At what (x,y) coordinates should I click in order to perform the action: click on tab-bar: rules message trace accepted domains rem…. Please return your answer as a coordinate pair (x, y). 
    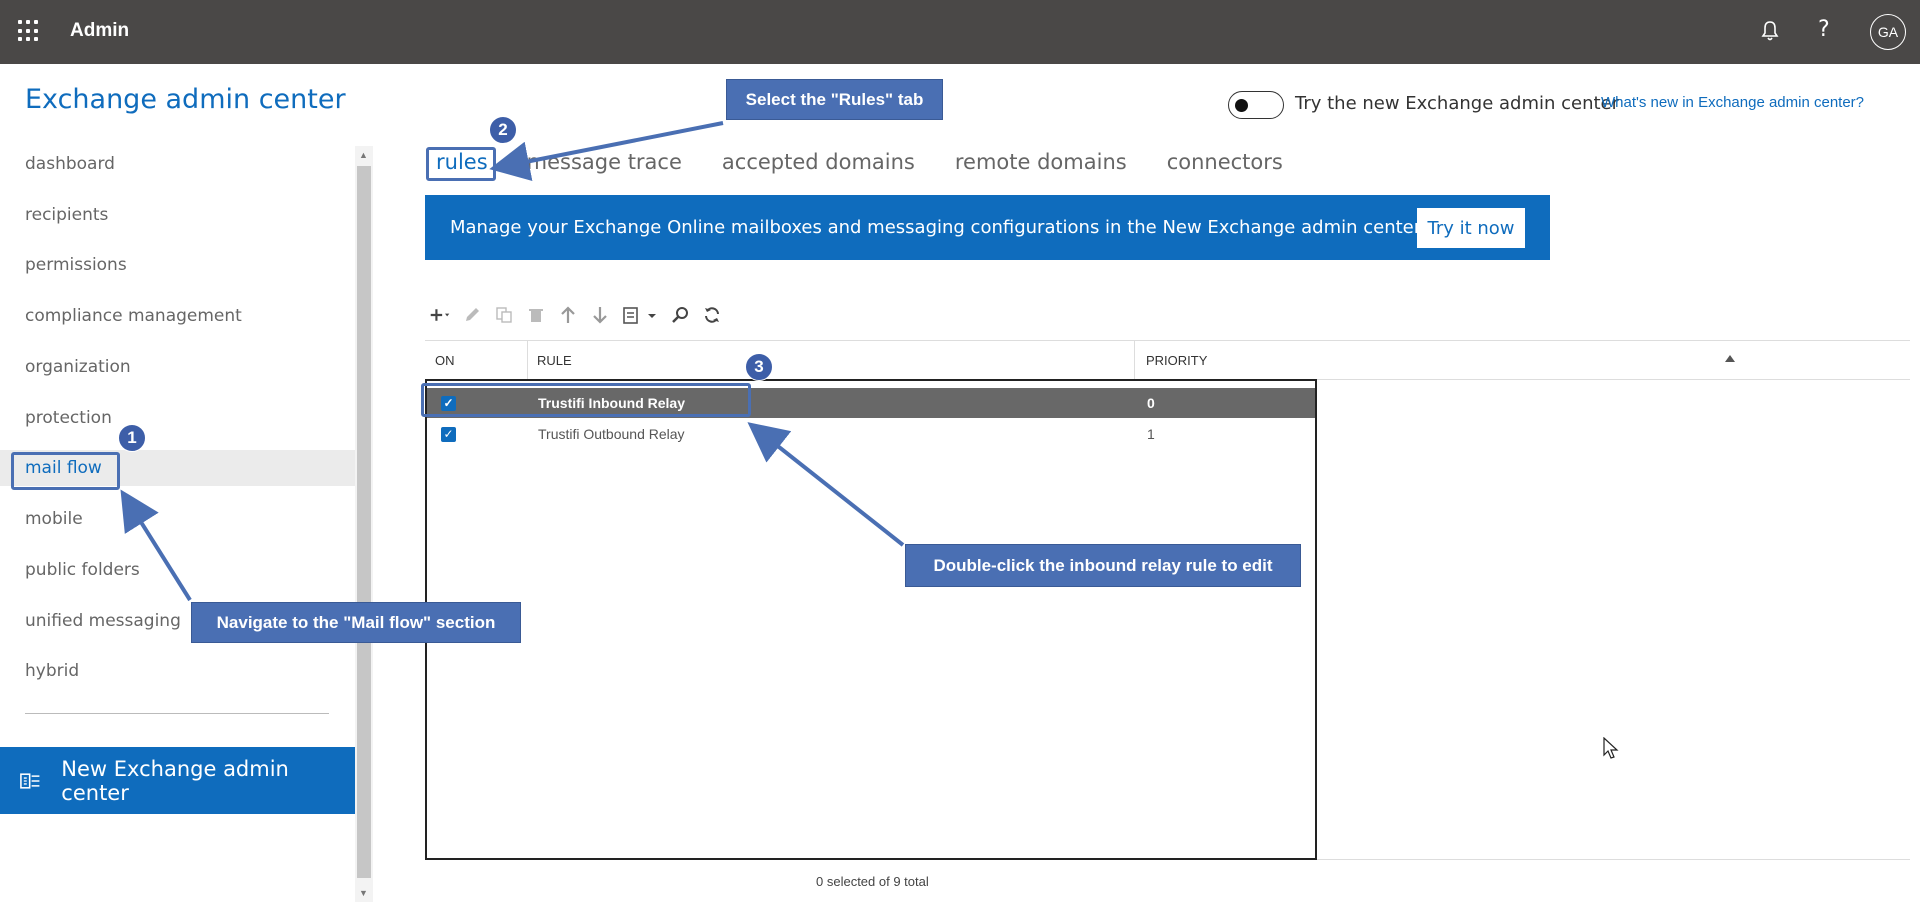
    Looking at the image, I should click on (860, 167).